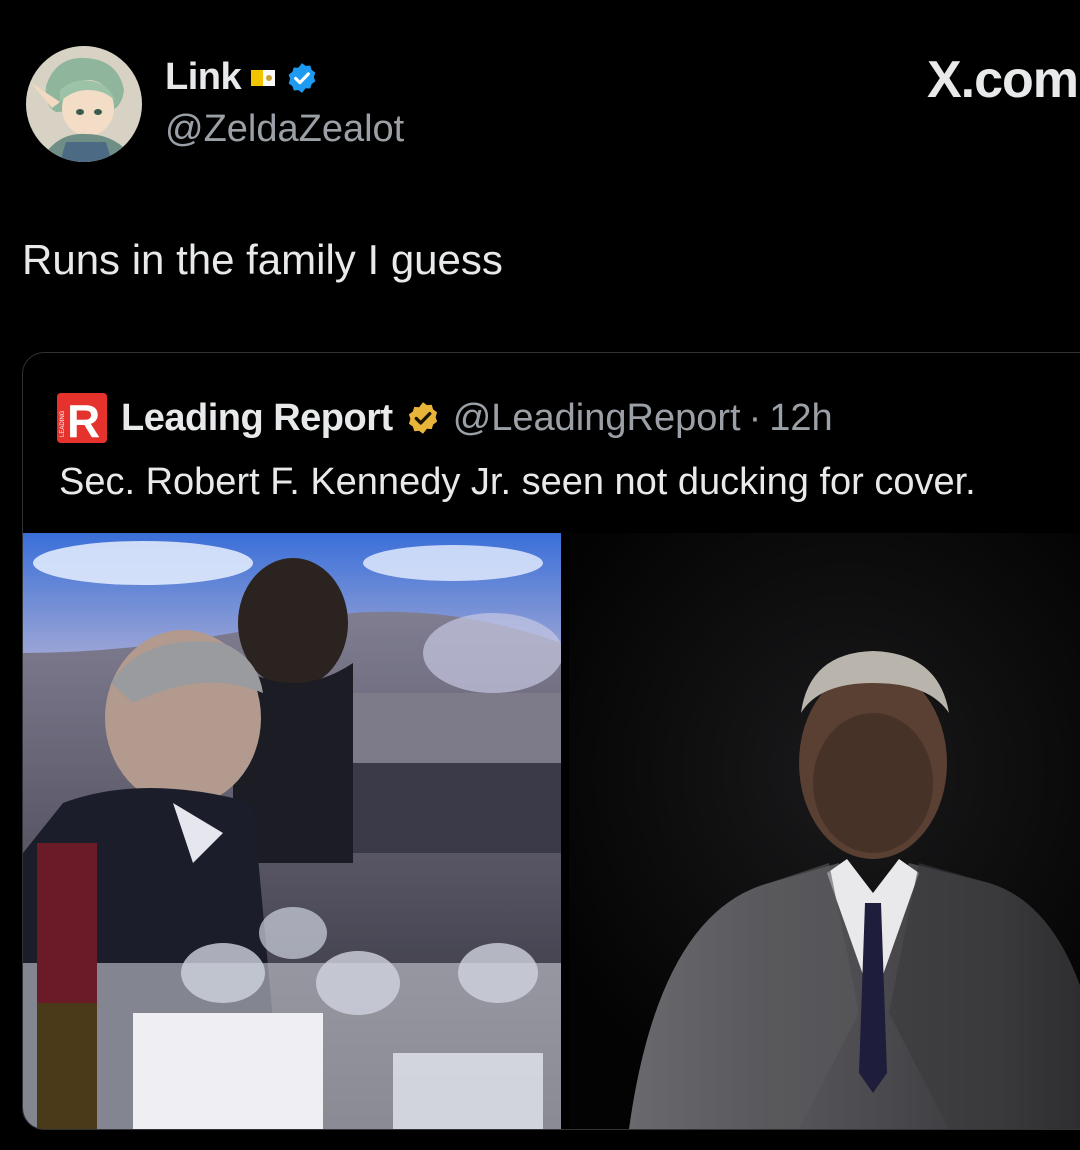 The height and width of the screenshot is (1150, 1080). Describe the element at coordinates (263, 78) in the screenshot. I see `vatican-flag-icon` at that location.